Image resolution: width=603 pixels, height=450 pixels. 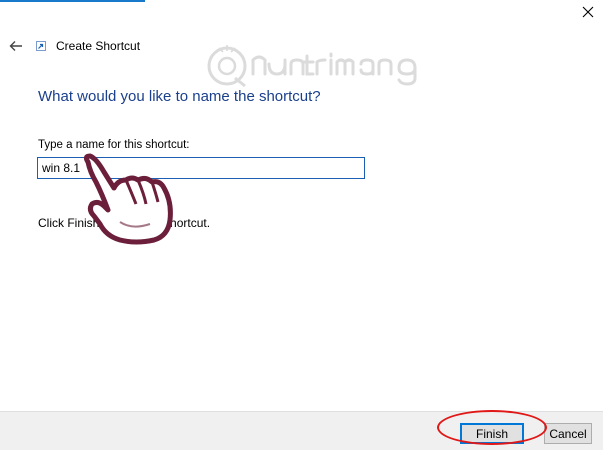 What do you see at coordinates (98, 46) in the screenshot?
I see `window-title: Create Shortcut` at bounding box center [98, 46].